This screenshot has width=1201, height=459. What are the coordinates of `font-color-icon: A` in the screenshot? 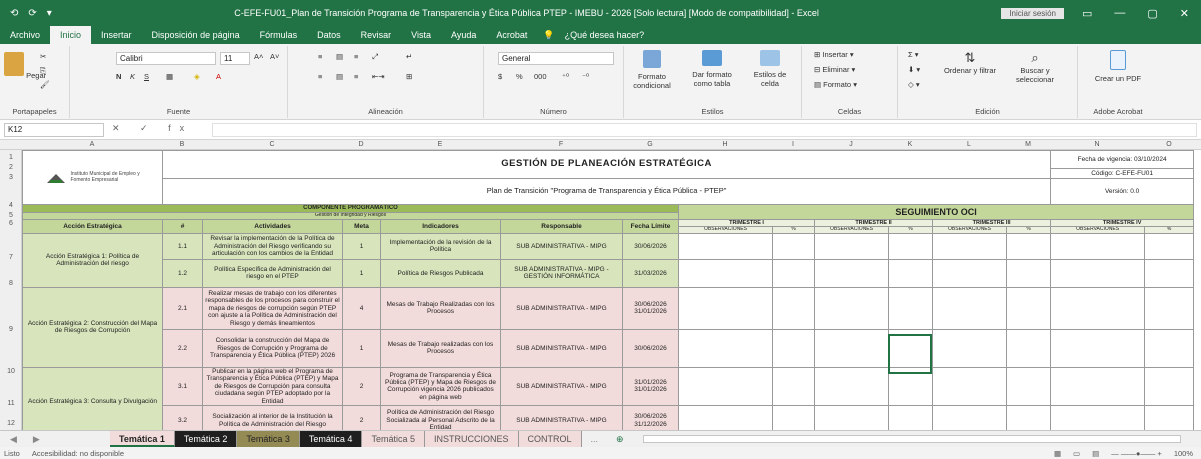 It's located at (218, 76).